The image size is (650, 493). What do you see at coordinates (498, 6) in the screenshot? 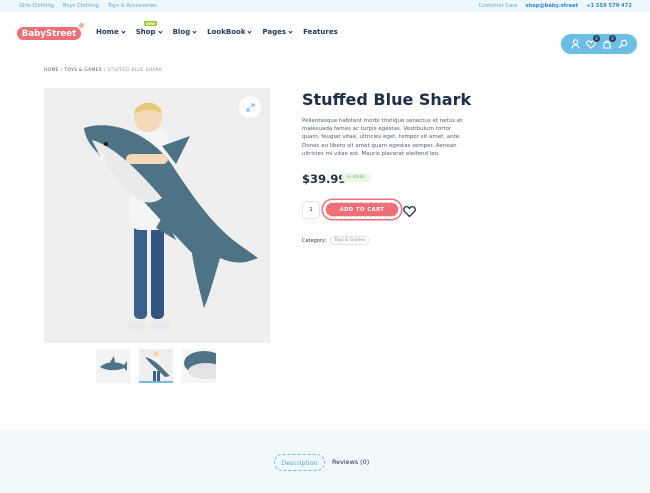
I see `customer-care-label: Customer Care` at bounding box center [498, 6].